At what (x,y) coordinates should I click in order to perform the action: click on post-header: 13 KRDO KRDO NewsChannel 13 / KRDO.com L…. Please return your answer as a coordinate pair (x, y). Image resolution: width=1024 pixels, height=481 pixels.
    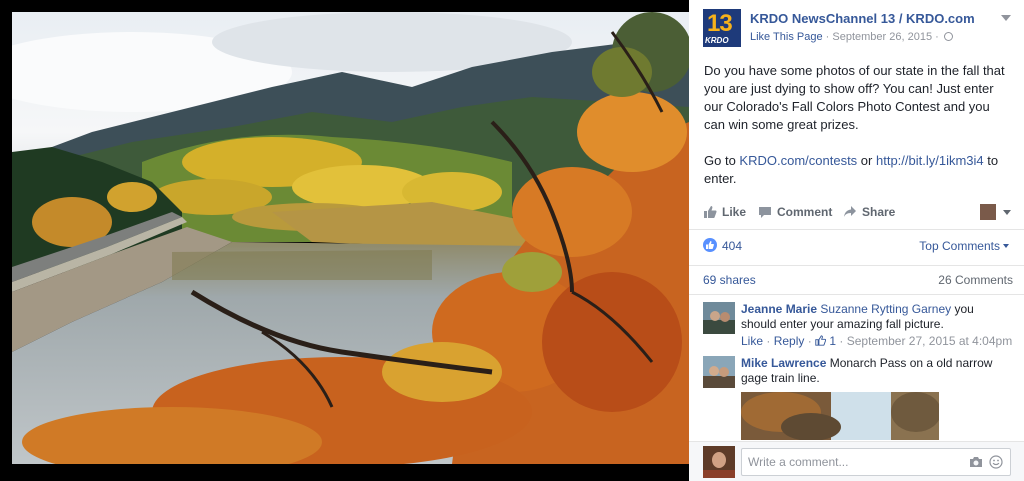
    Looking at the image, I should click on (858, 29).